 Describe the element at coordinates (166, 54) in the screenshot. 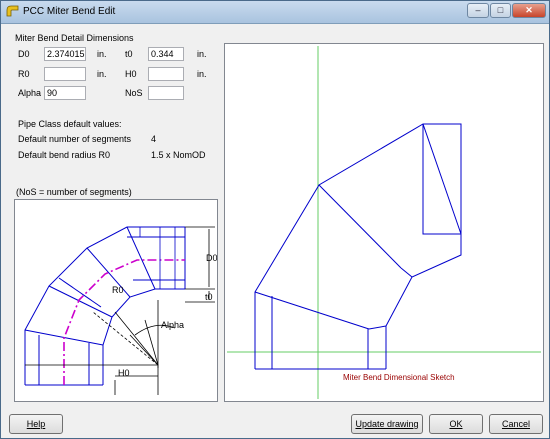

I see `t0-field: 0.344` at that location.